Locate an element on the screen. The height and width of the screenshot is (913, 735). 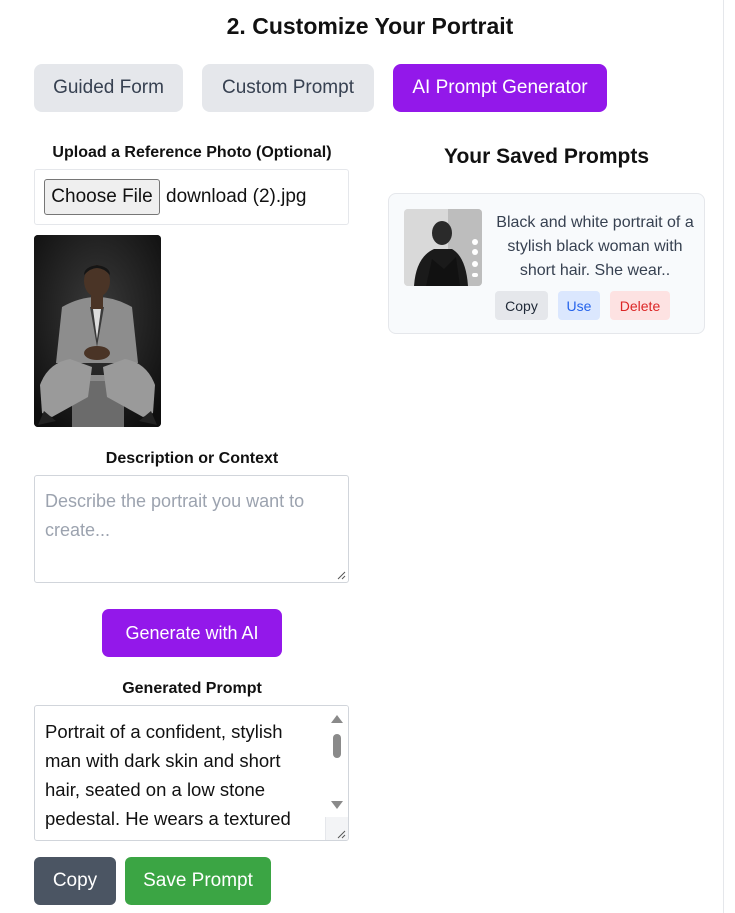
scrollbar-corner is located at coordinates (336, 828).